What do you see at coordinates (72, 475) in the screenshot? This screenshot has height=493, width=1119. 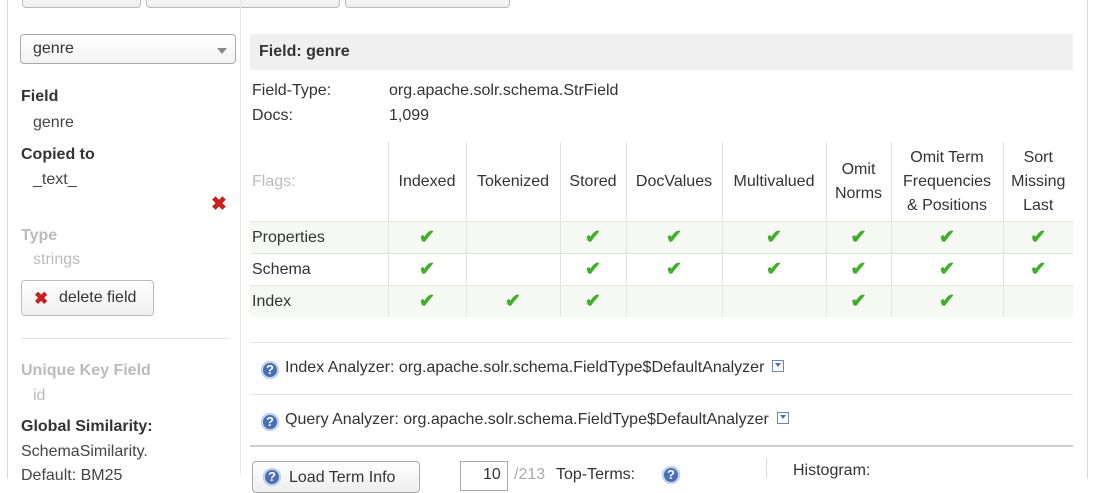 I see `global-similarity-value-2: Default: BM25` at bounding box center [72, 475].